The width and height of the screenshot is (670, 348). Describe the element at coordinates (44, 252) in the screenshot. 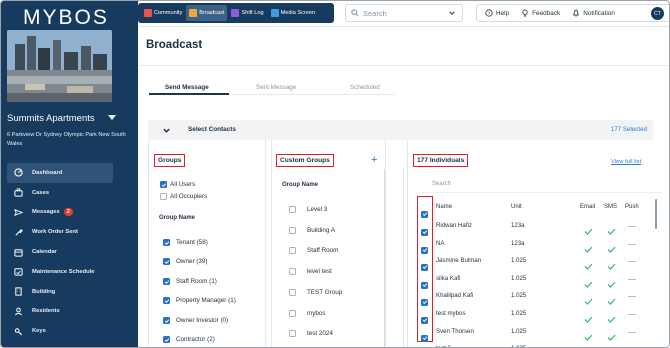

I see `sidebar-item-label: Calendar` at that location.